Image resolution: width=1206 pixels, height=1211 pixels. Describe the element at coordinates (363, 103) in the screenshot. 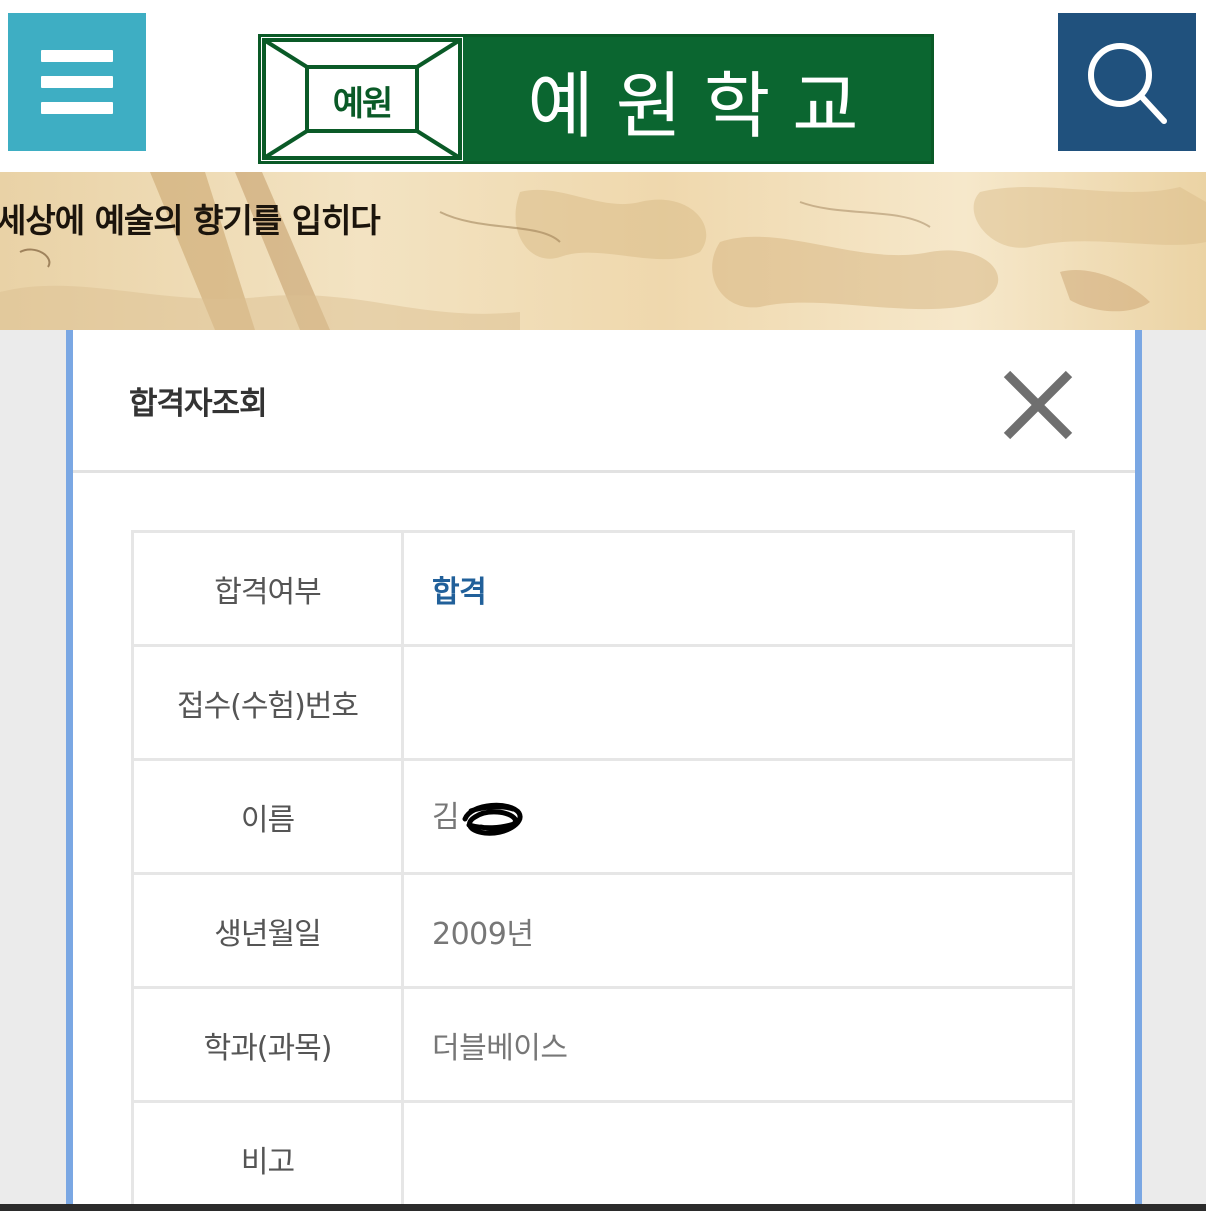

I see `logo-seal-text: 예원` at that location.